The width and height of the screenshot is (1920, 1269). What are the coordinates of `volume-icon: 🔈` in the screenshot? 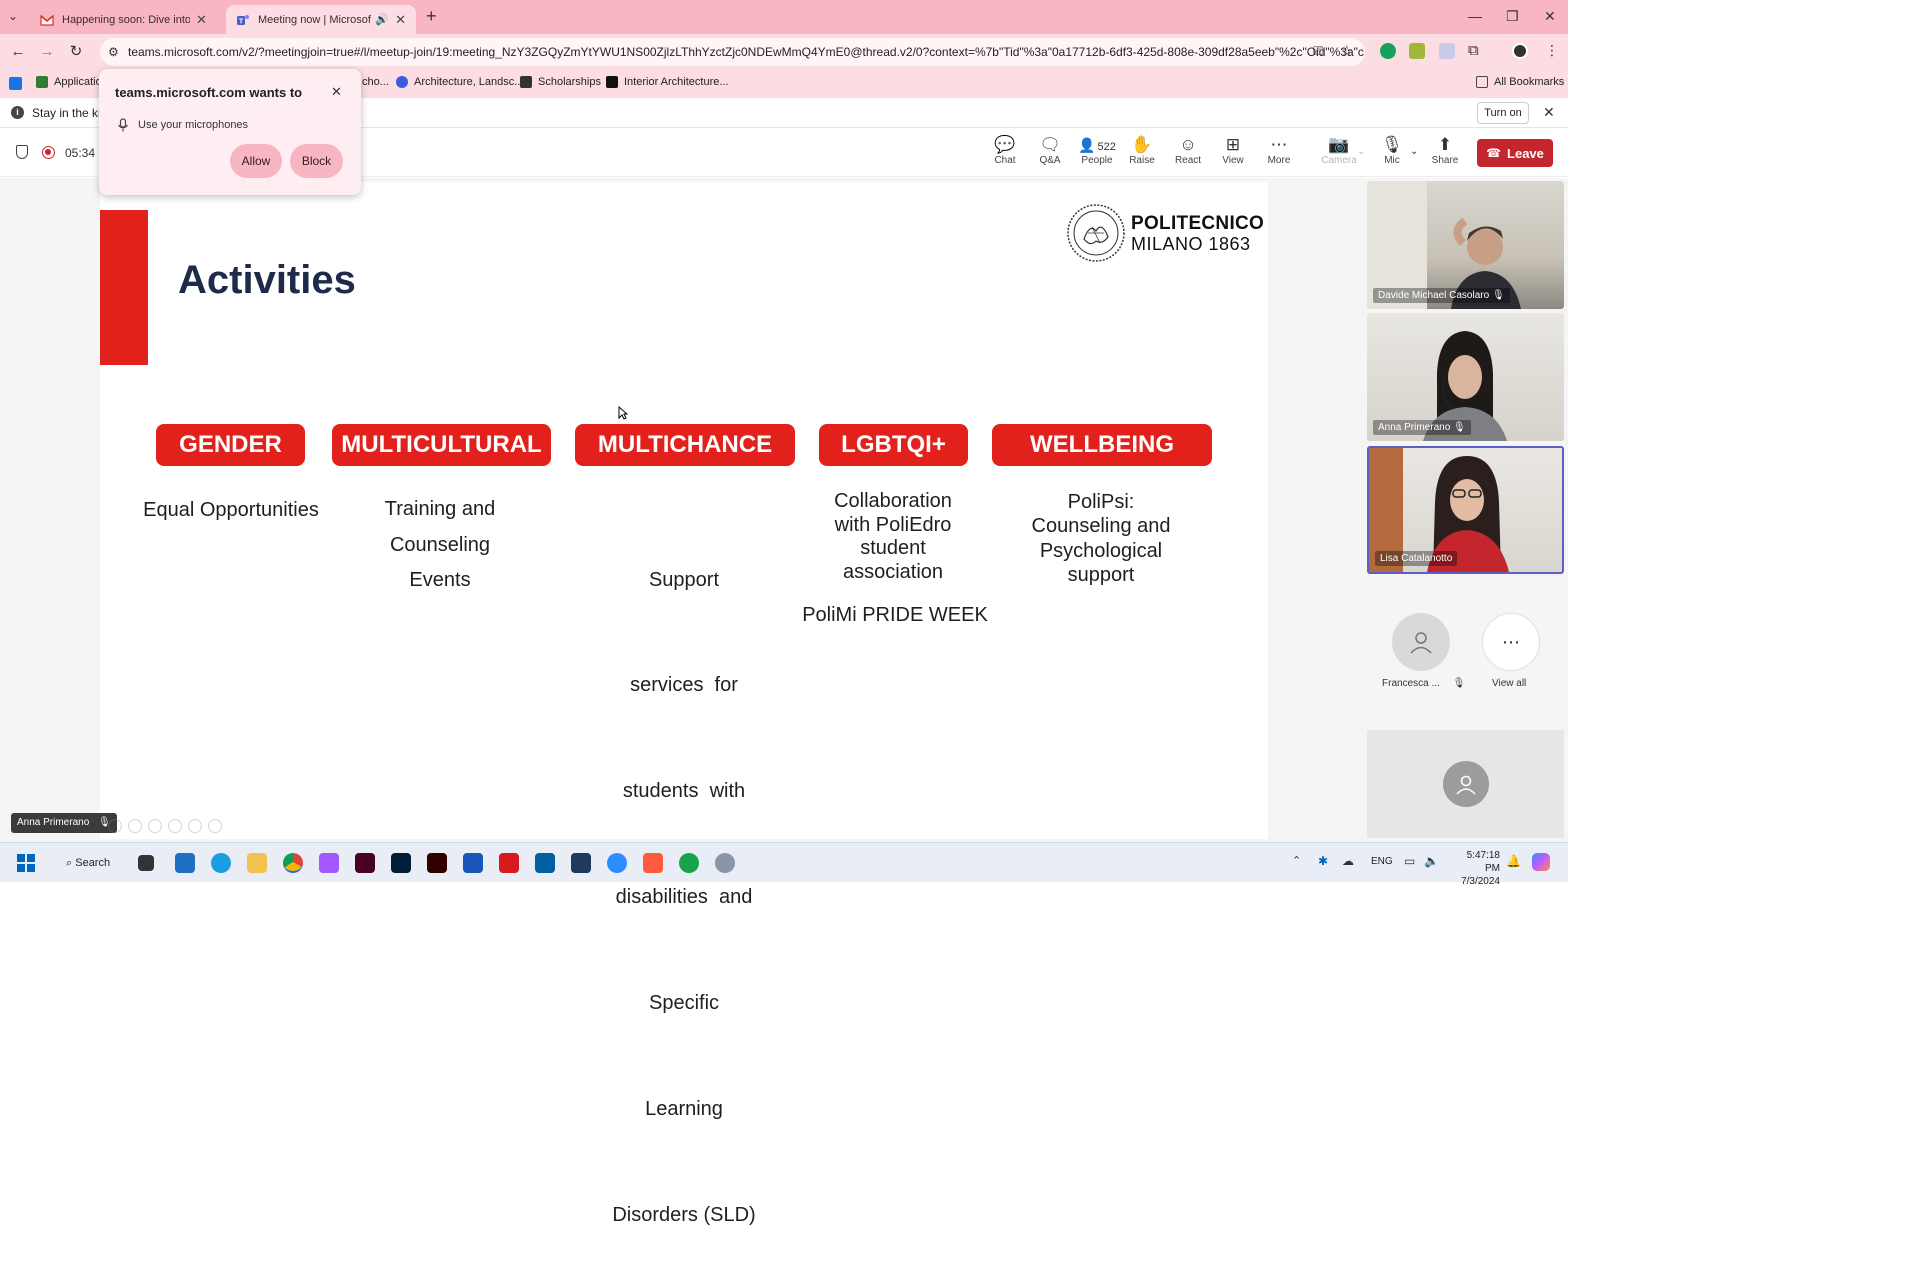 It's located at (1431, 861).